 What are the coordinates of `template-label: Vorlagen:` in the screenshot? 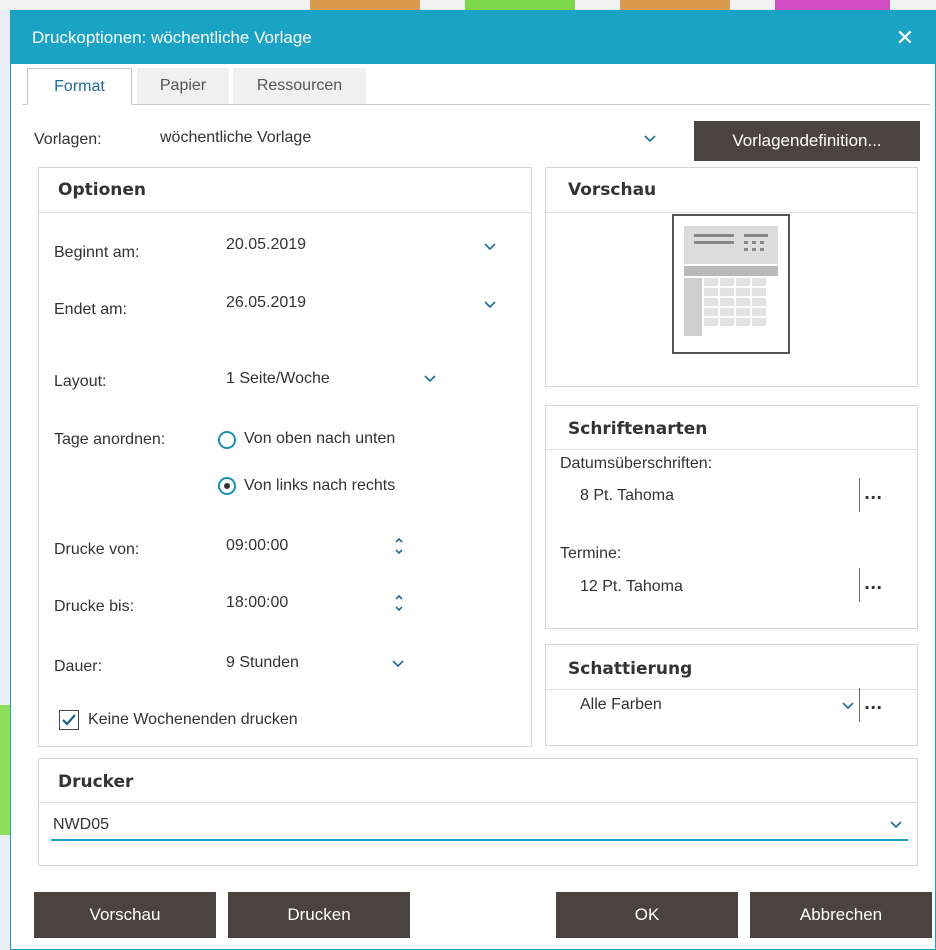 It's located at (68, 139).